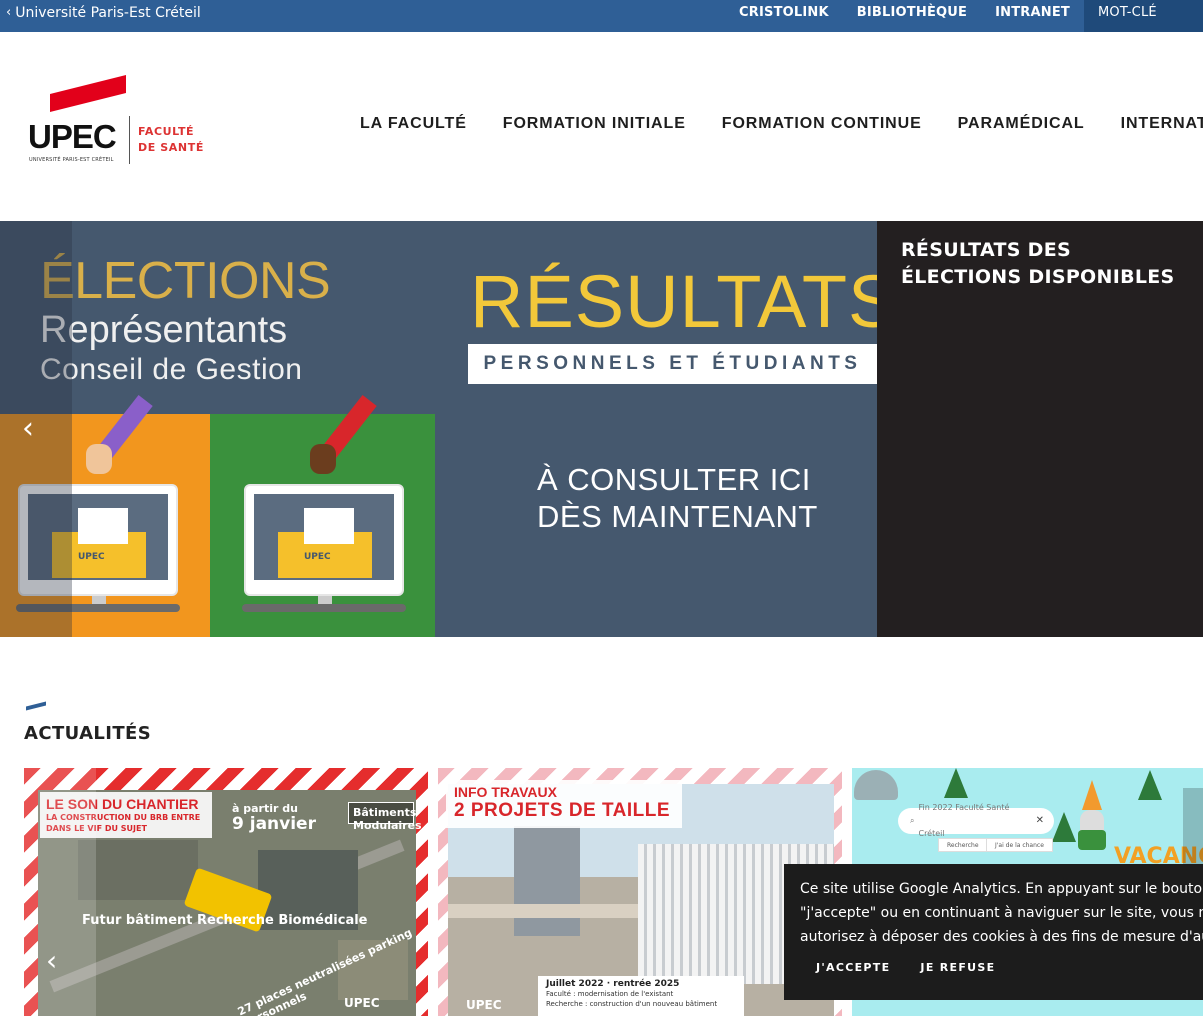 Image resolution: width=1203 pixels, height=1016 pixels. Describe the element at coordinates (28, 428) in the screenshot. I see `slider-prev-arrow-icon: ‹` at that location.